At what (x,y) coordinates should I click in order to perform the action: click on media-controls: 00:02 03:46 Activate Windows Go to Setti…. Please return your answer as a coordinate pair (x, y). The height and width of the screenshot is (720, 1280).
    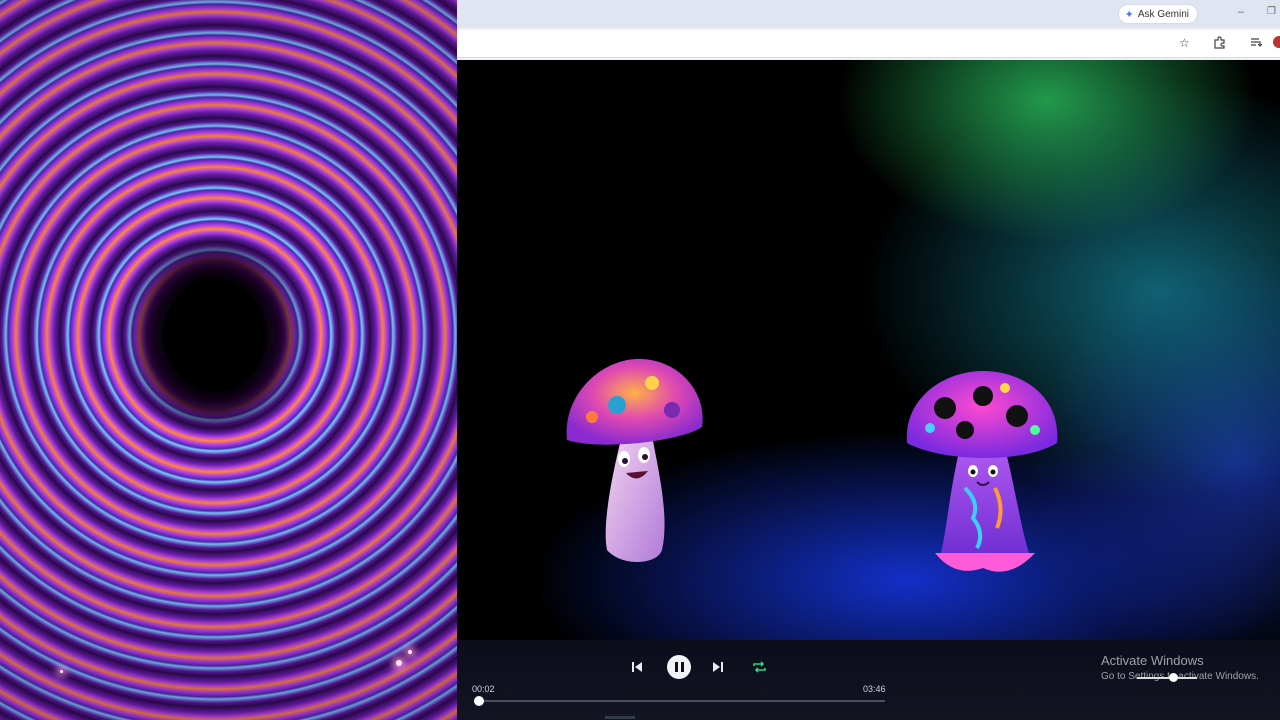
    Looking at the image, I should click on (868, 680).